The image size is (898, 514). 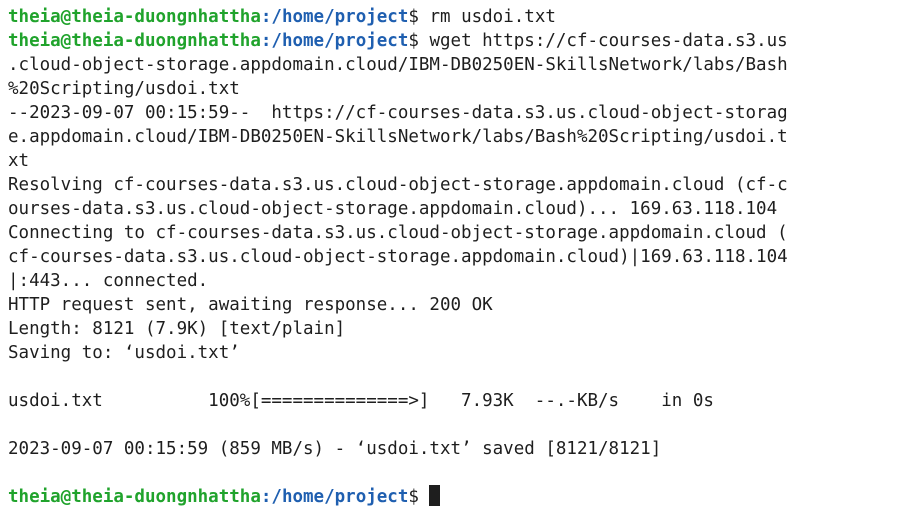 I want to click on output-line: Saving to: ‘usdoi.txt’, so click(x=124, y=353).